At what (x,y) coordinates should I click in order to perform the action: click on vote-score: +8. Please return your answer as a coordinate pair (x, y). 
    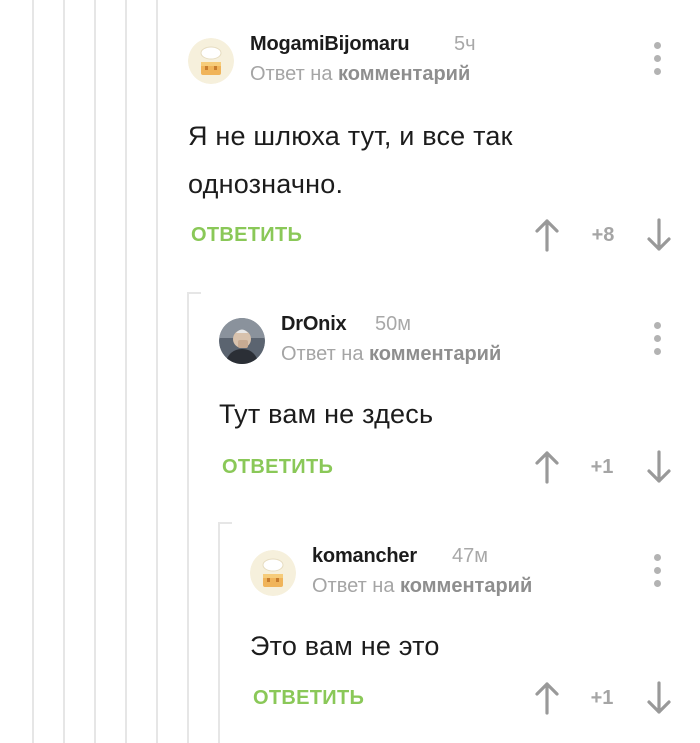
    Looking at the image, I should click on (603, 235).